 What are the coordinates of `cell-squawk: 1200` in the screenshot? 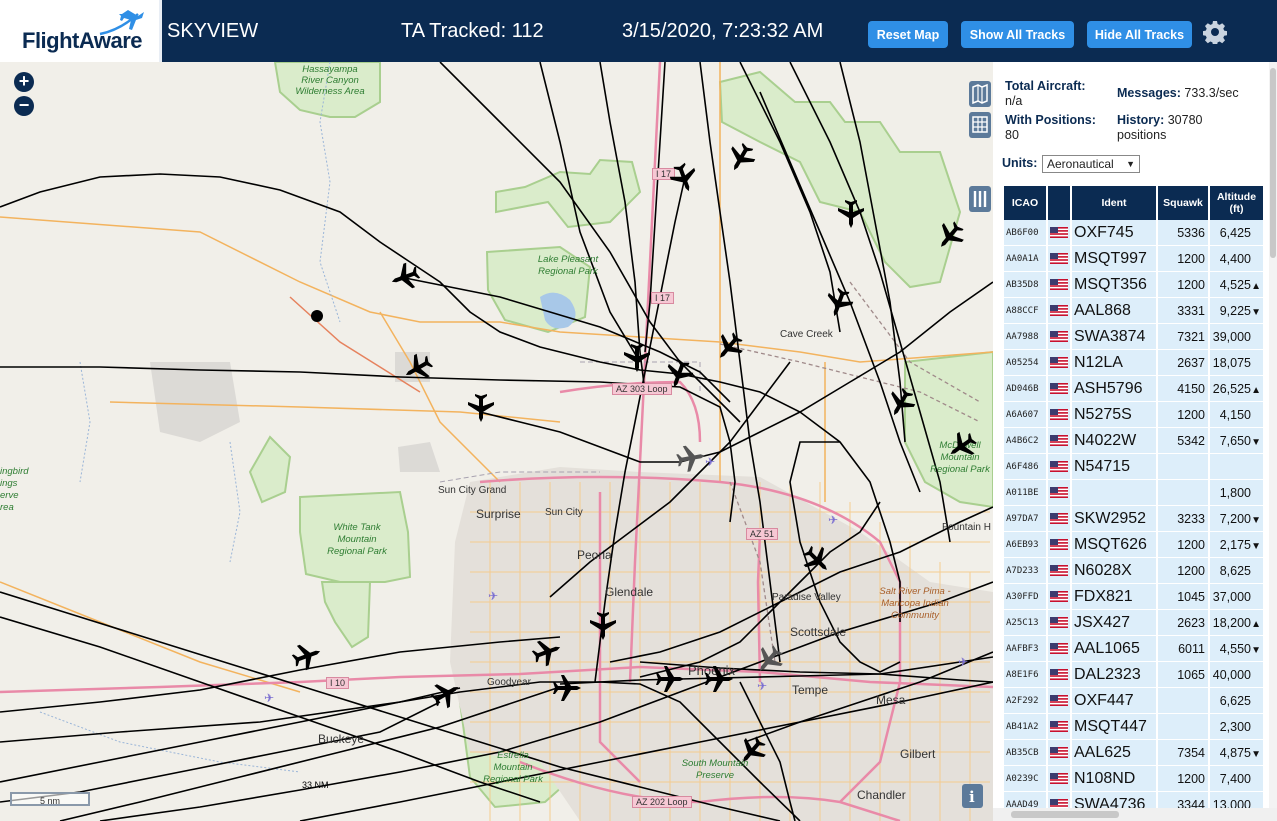 It's located at (1183, 544).